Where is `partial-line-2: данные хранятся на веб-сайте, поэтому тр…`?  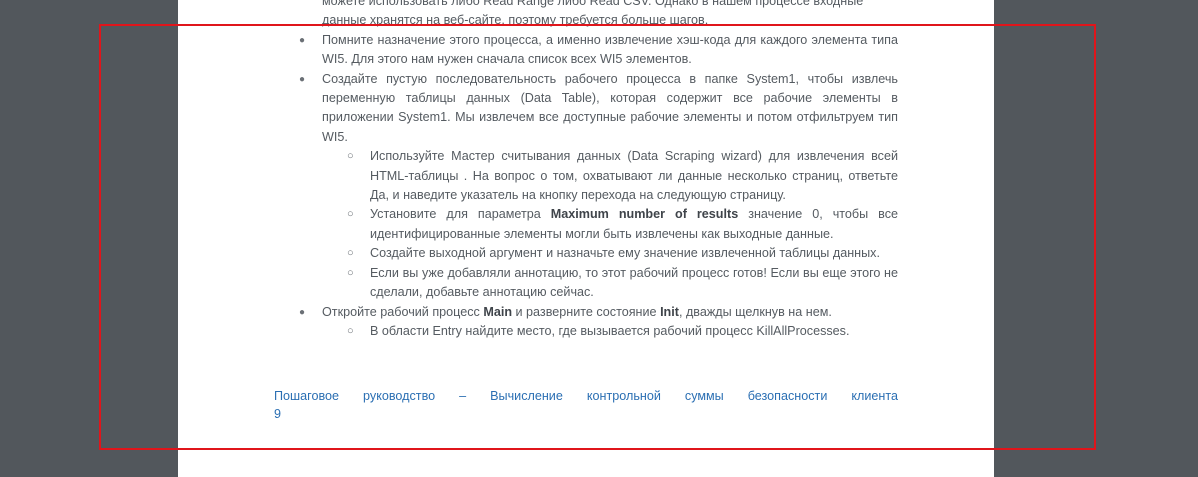 partial-line-2: данные хранятся на веб-сайте, поэтому тр… is located at coordinates (515, 20).